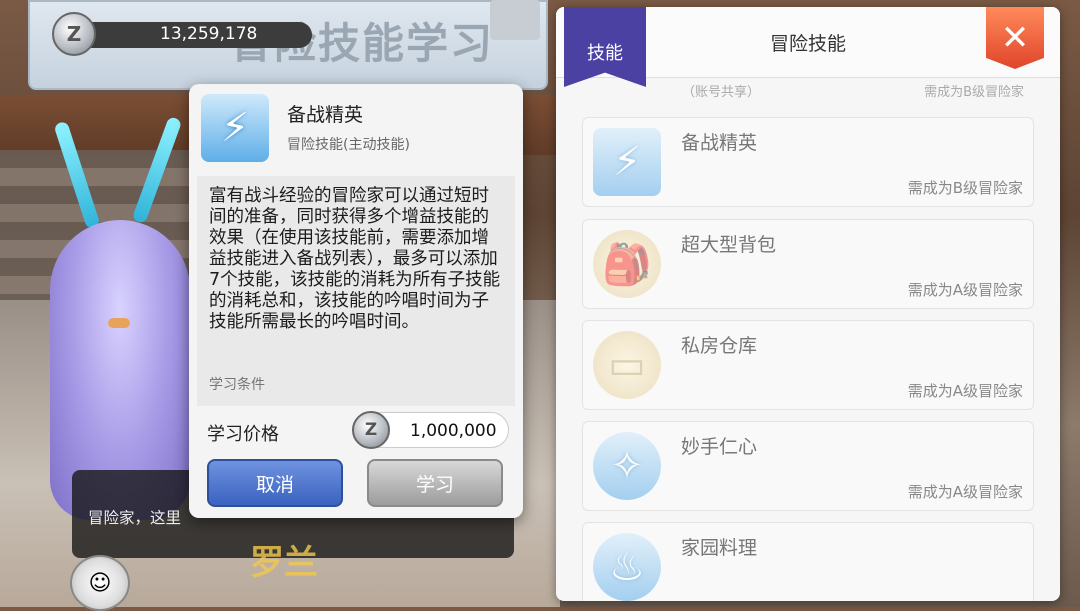  Describe the element at coordinates (348, 145) in the screenshot. I see `skill-type: 冒险技能(主动技能)` at that location.